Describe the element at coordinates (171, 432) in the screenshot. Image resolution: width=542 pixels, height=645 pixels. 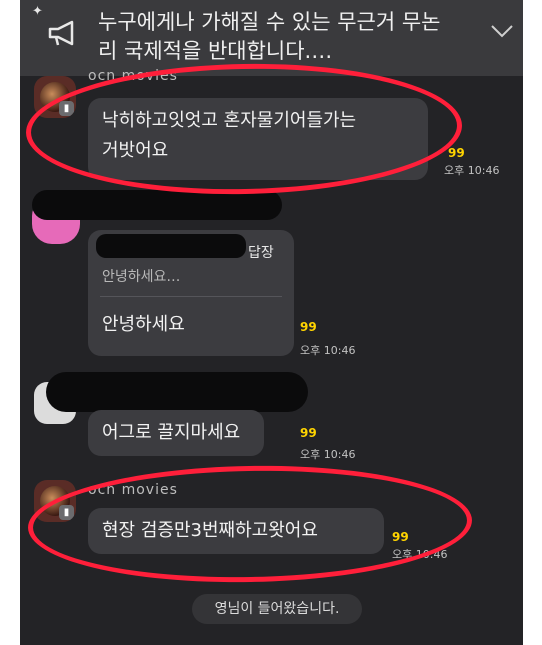
I see `message-text: 어그로 끌지마세요` at that location.